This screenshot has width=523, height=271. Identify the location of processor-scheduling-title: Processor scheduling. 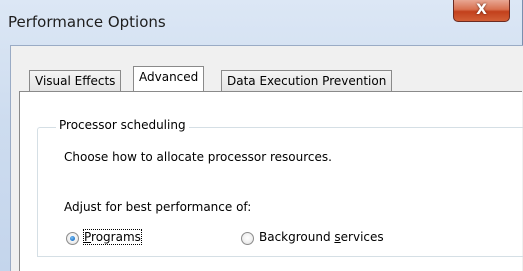
(122, 125).